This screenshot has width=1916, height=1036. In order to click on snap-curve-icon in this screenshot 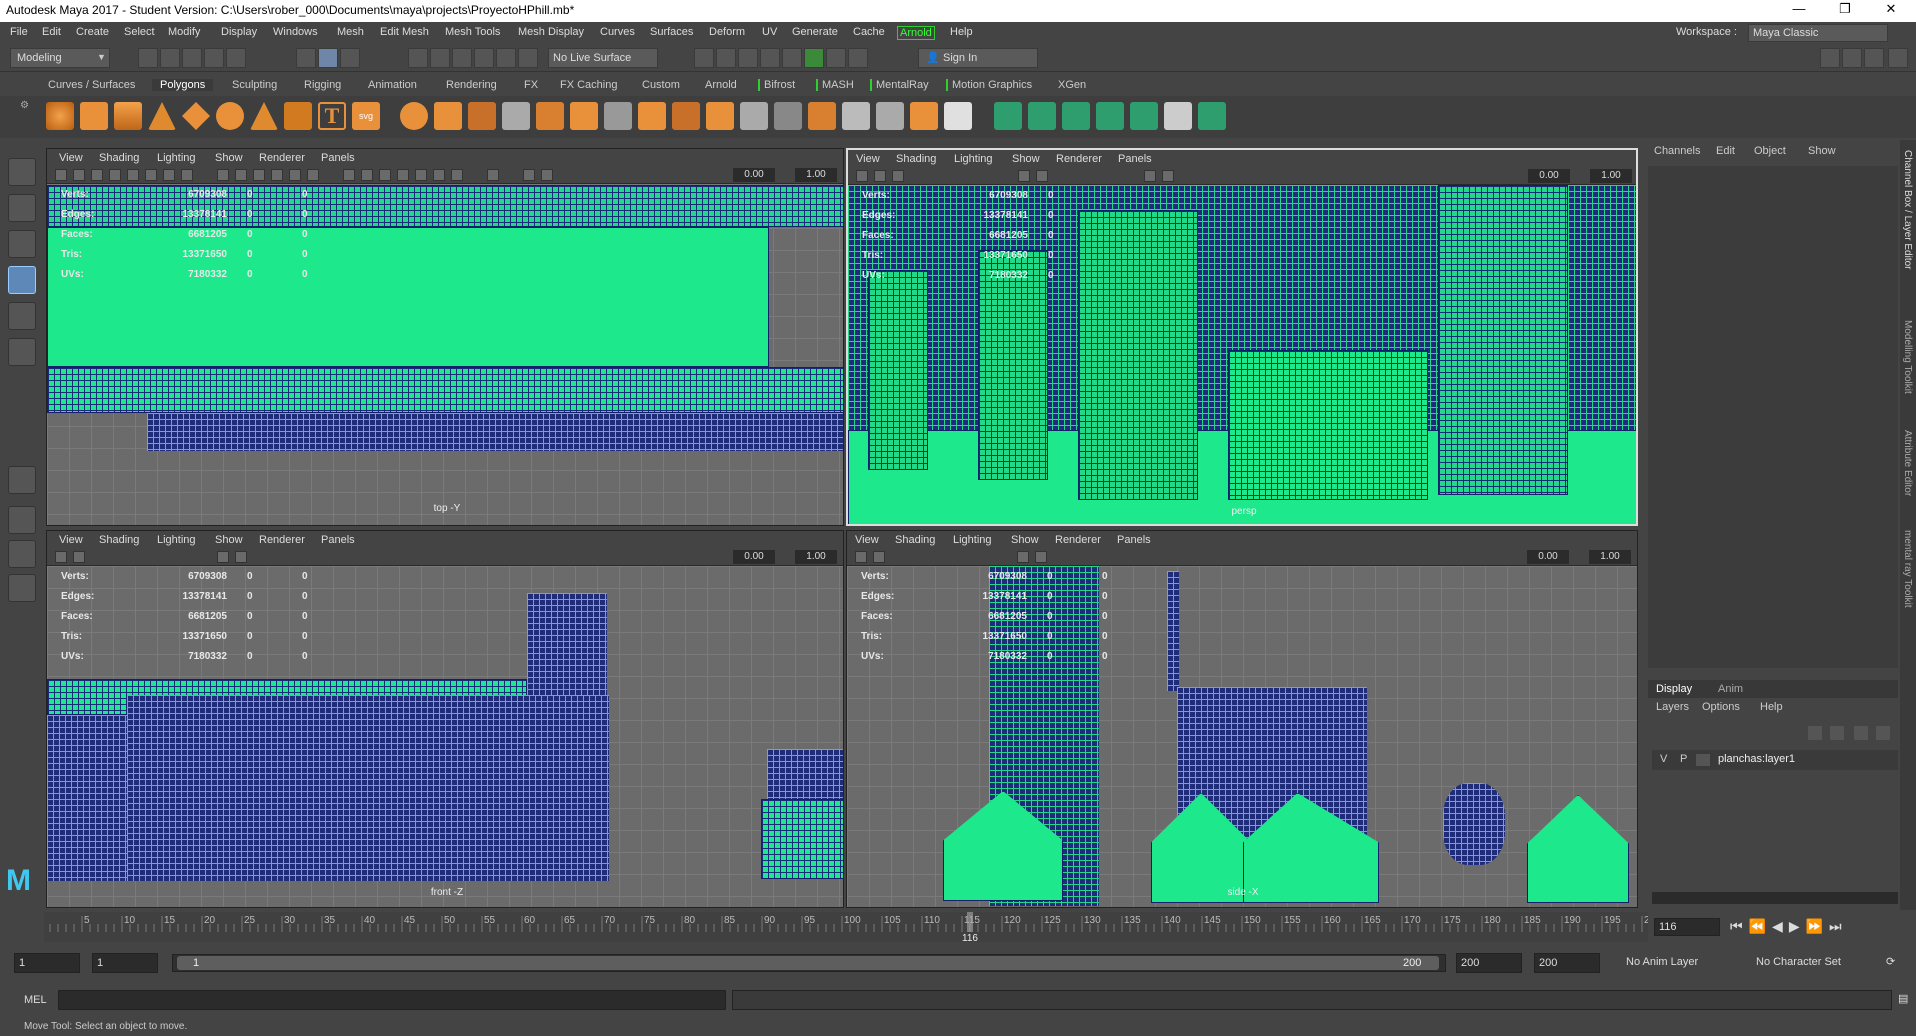, I will do `click(440, 58)`.